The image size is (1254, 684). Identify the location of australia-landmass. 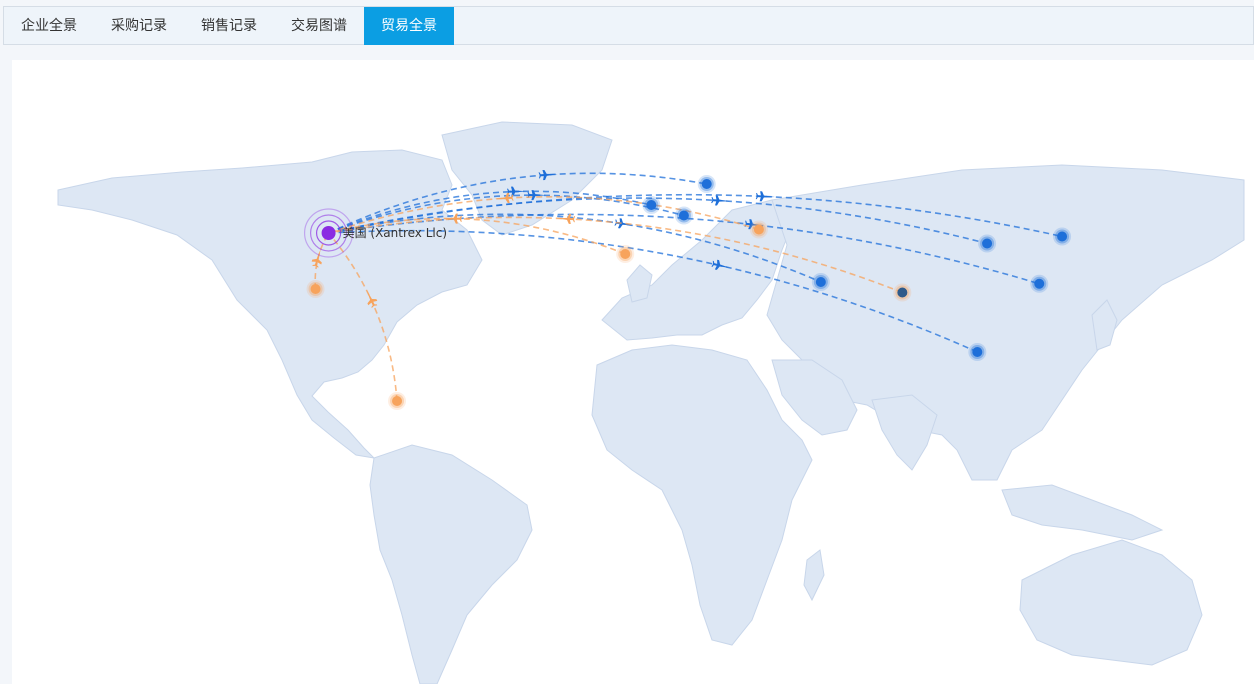
(1111, 602).